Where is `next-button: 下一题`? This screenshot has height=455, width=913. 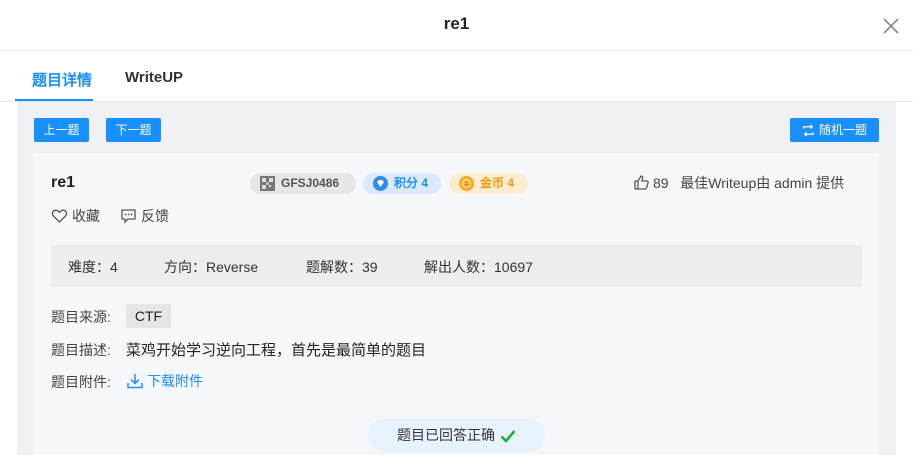
next-button: 下一题 is located at coordinates (133, 130).